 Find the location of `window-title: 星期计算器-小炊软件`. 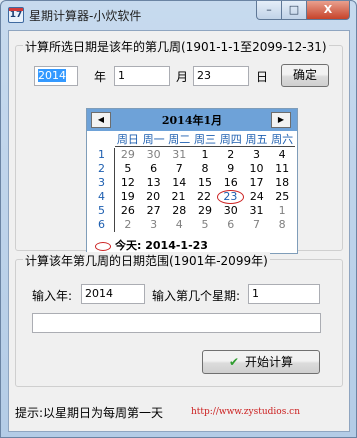

window-title: 星期计算器-小炊软件 is located at coordinates (85, 16).